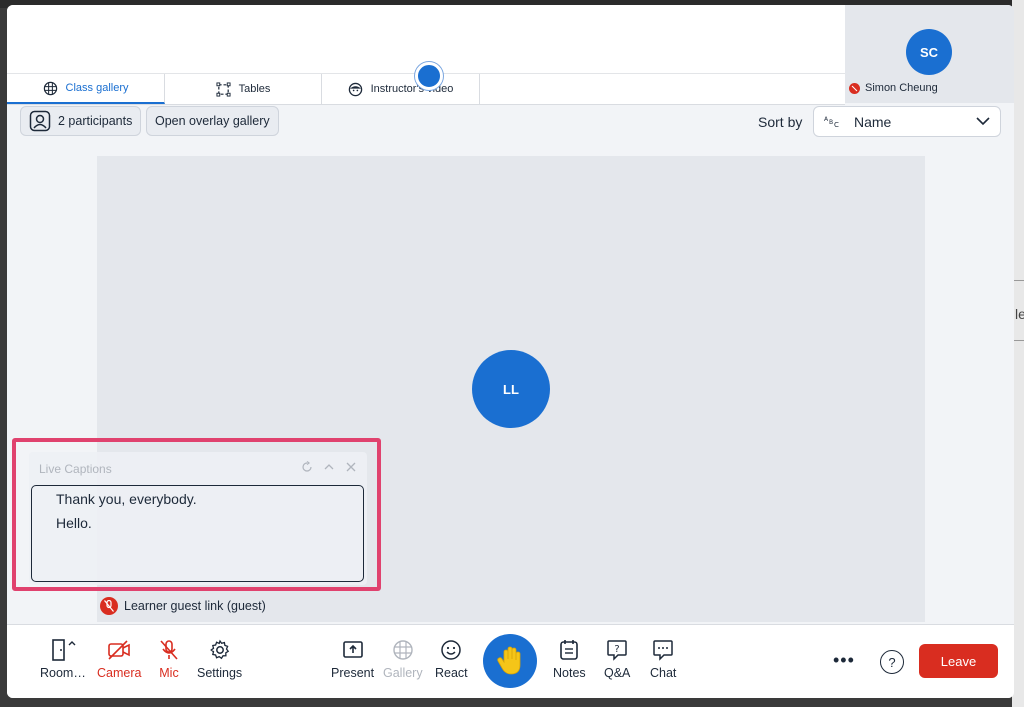  Describe the element at coordinates (169, 673) in the screenshot. I see `mic-label: Mic` at that location.